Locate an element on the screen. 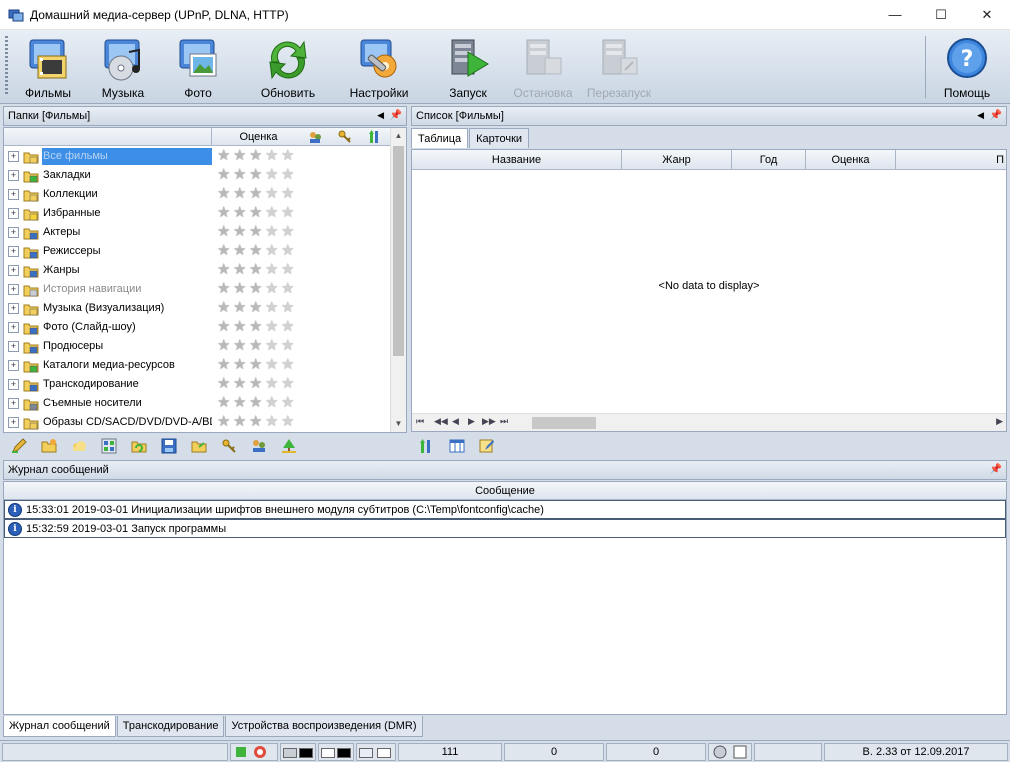 This screenshot has width=1010, height=762. last-record-icon: ⏭ is located at coordinates (504, 421).